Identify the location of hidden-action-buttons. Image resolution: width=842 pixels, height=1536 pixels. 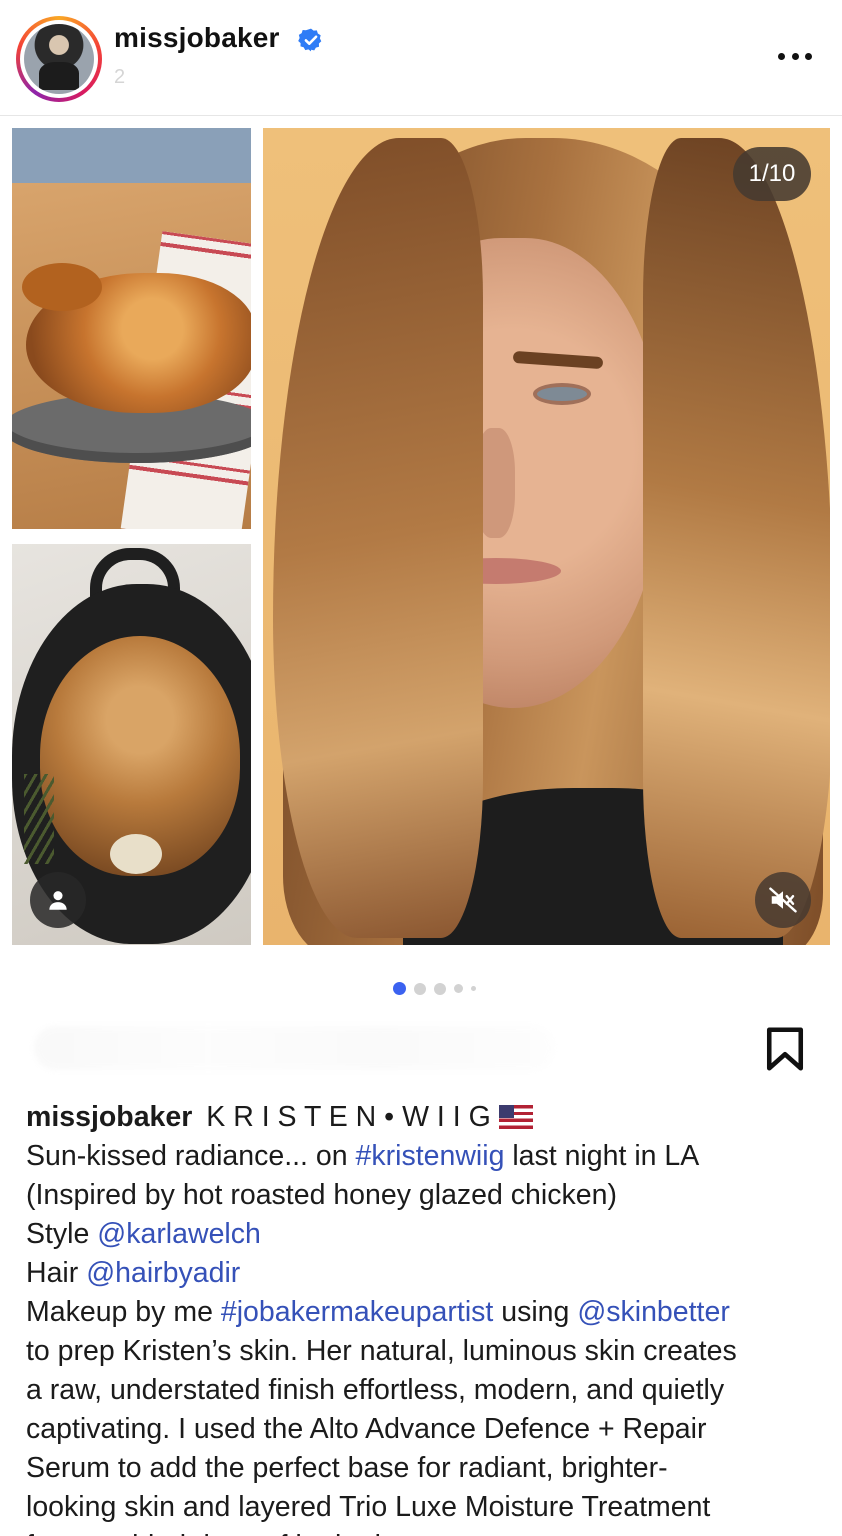
(294, 1048).